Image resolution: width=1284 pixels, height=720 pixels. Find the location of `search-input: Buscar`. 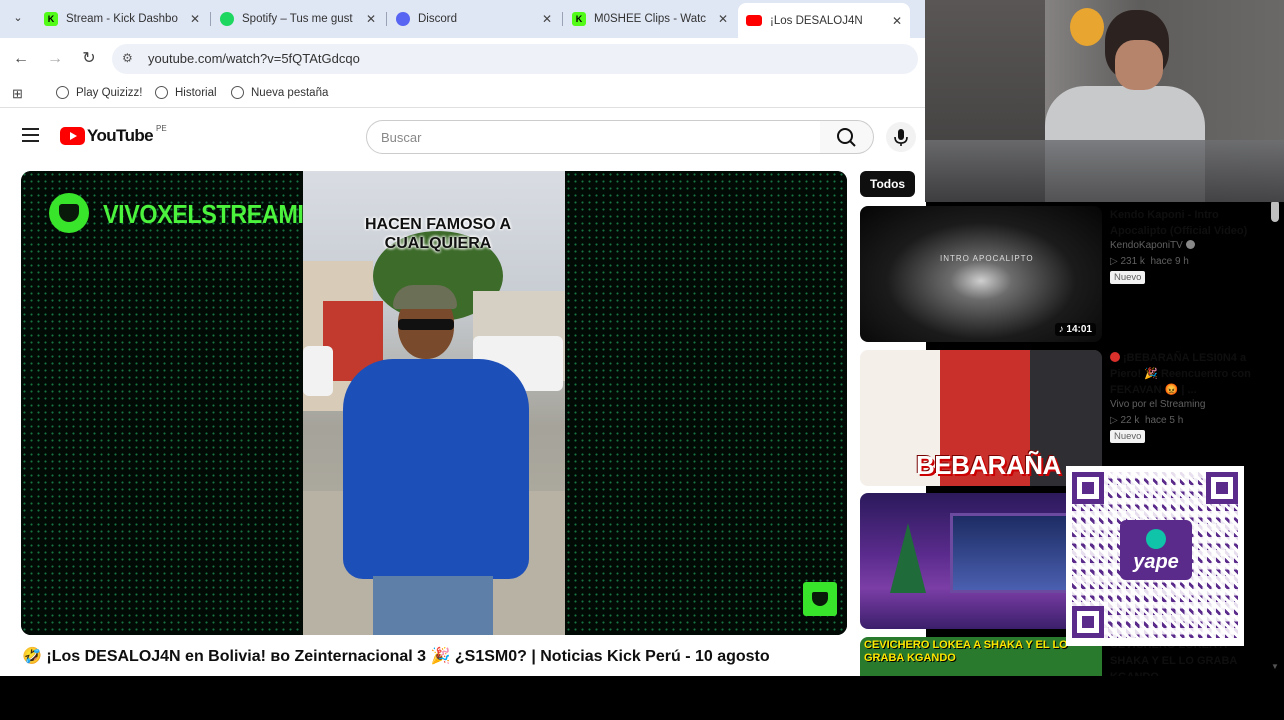

search-input: Buscar is located at coordinates (593, 137).